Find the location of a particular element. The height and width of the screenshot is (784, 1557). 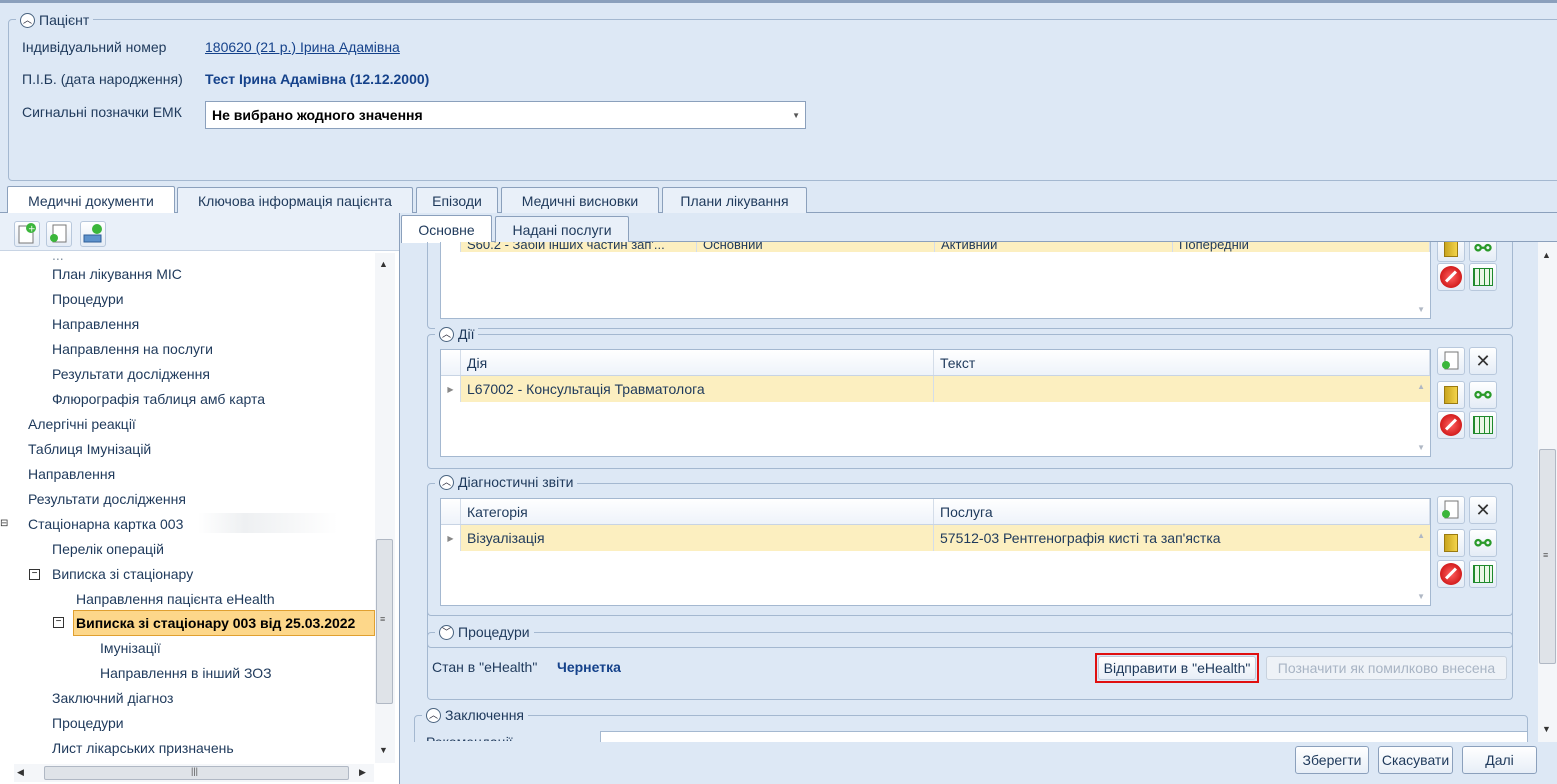

cancel-button: Скасувати is located at coordinates (1415, 760).